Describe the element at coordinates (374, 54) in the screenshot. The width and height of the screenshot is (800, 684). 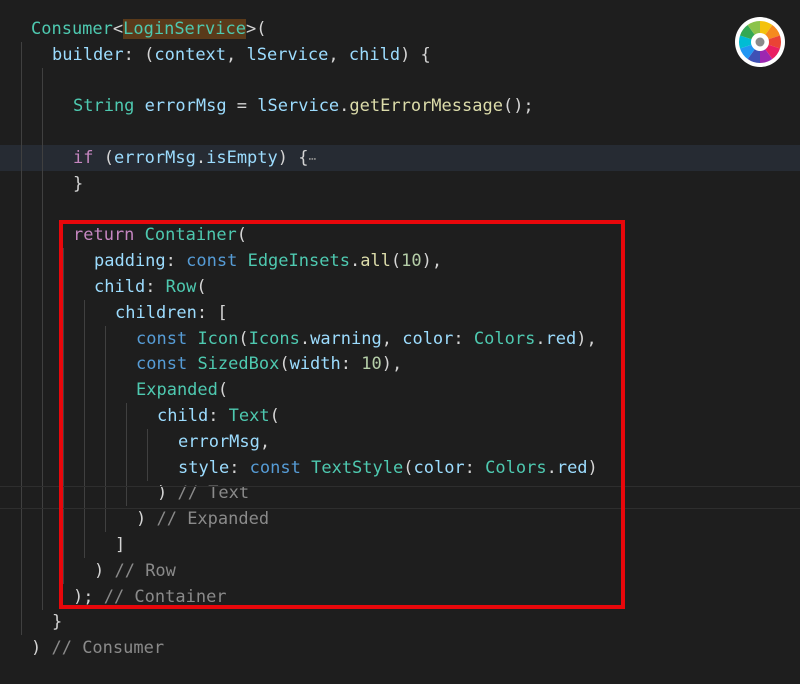
I see `code-token: child` at that location.